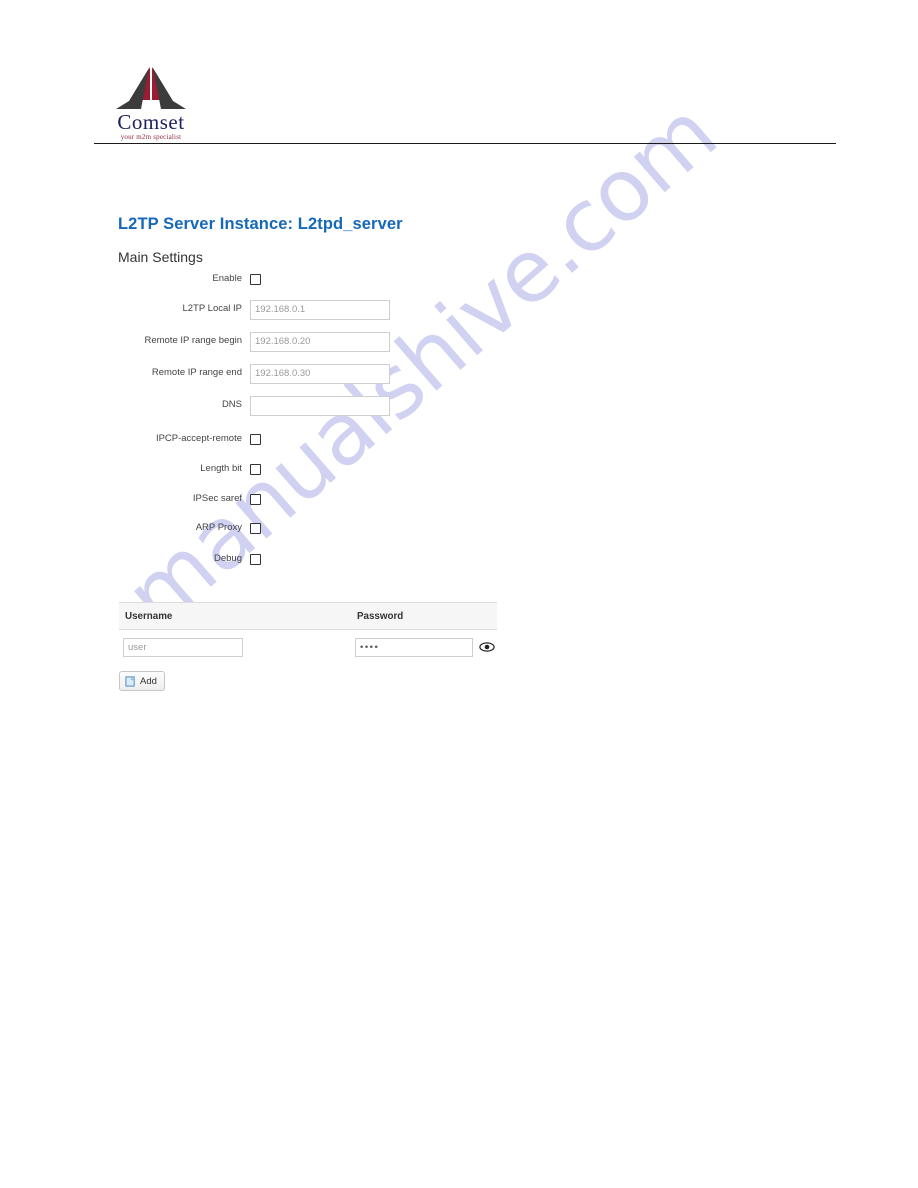 This screenshot has width=918, height=1188. What do you see at coordinates (459, 380) in the screenshot?
I see `field-remote-ip-range-end: Remote IP range end` at bounding box center [459, 380].